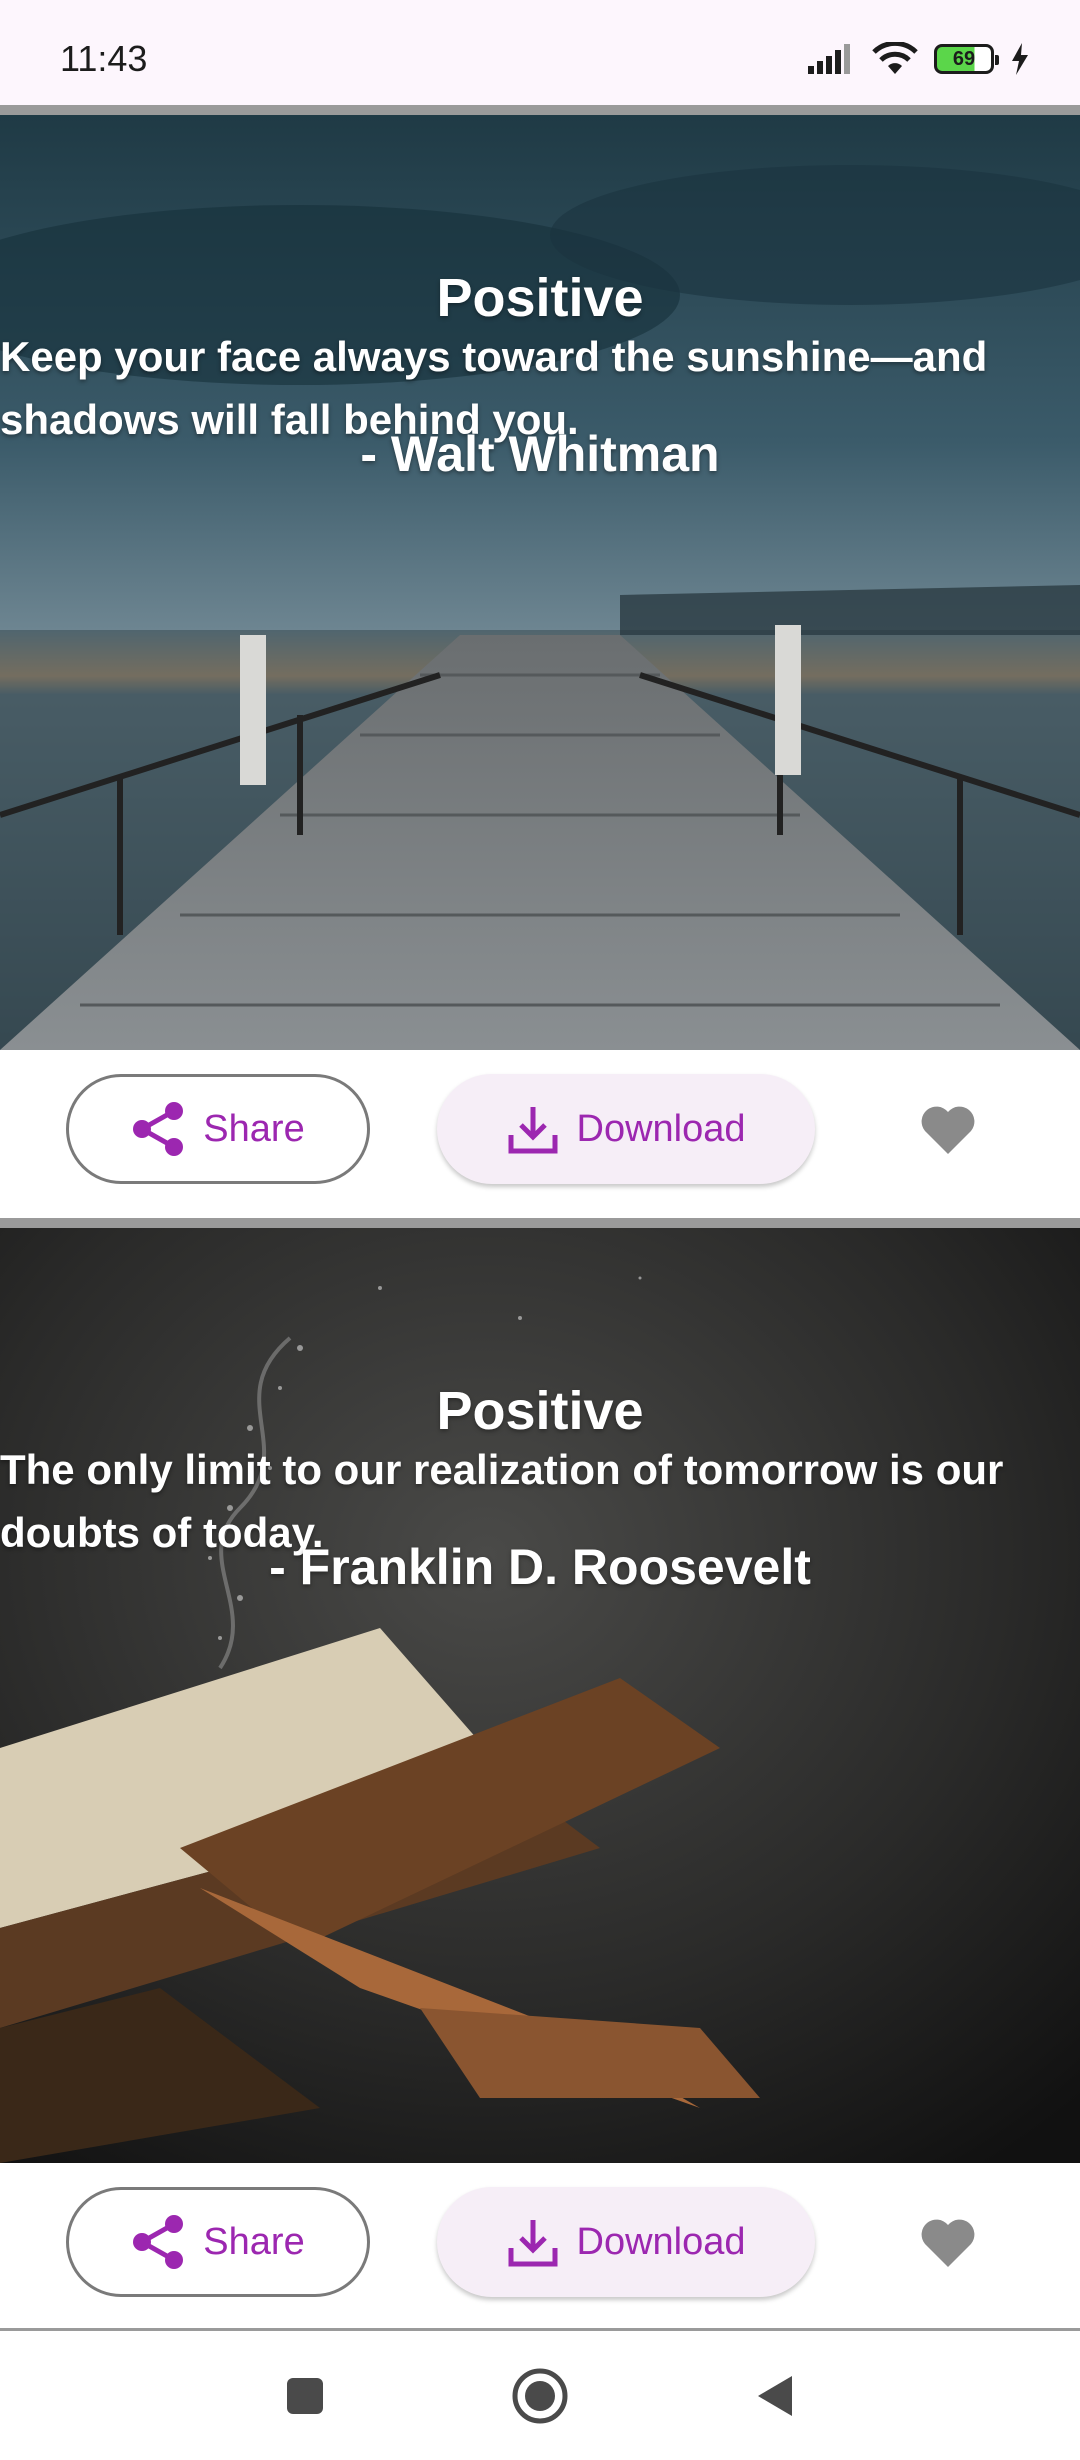 This screenshot has width=1080, height=2460. I want to click on status-time: 11:43, so click(104, 58).